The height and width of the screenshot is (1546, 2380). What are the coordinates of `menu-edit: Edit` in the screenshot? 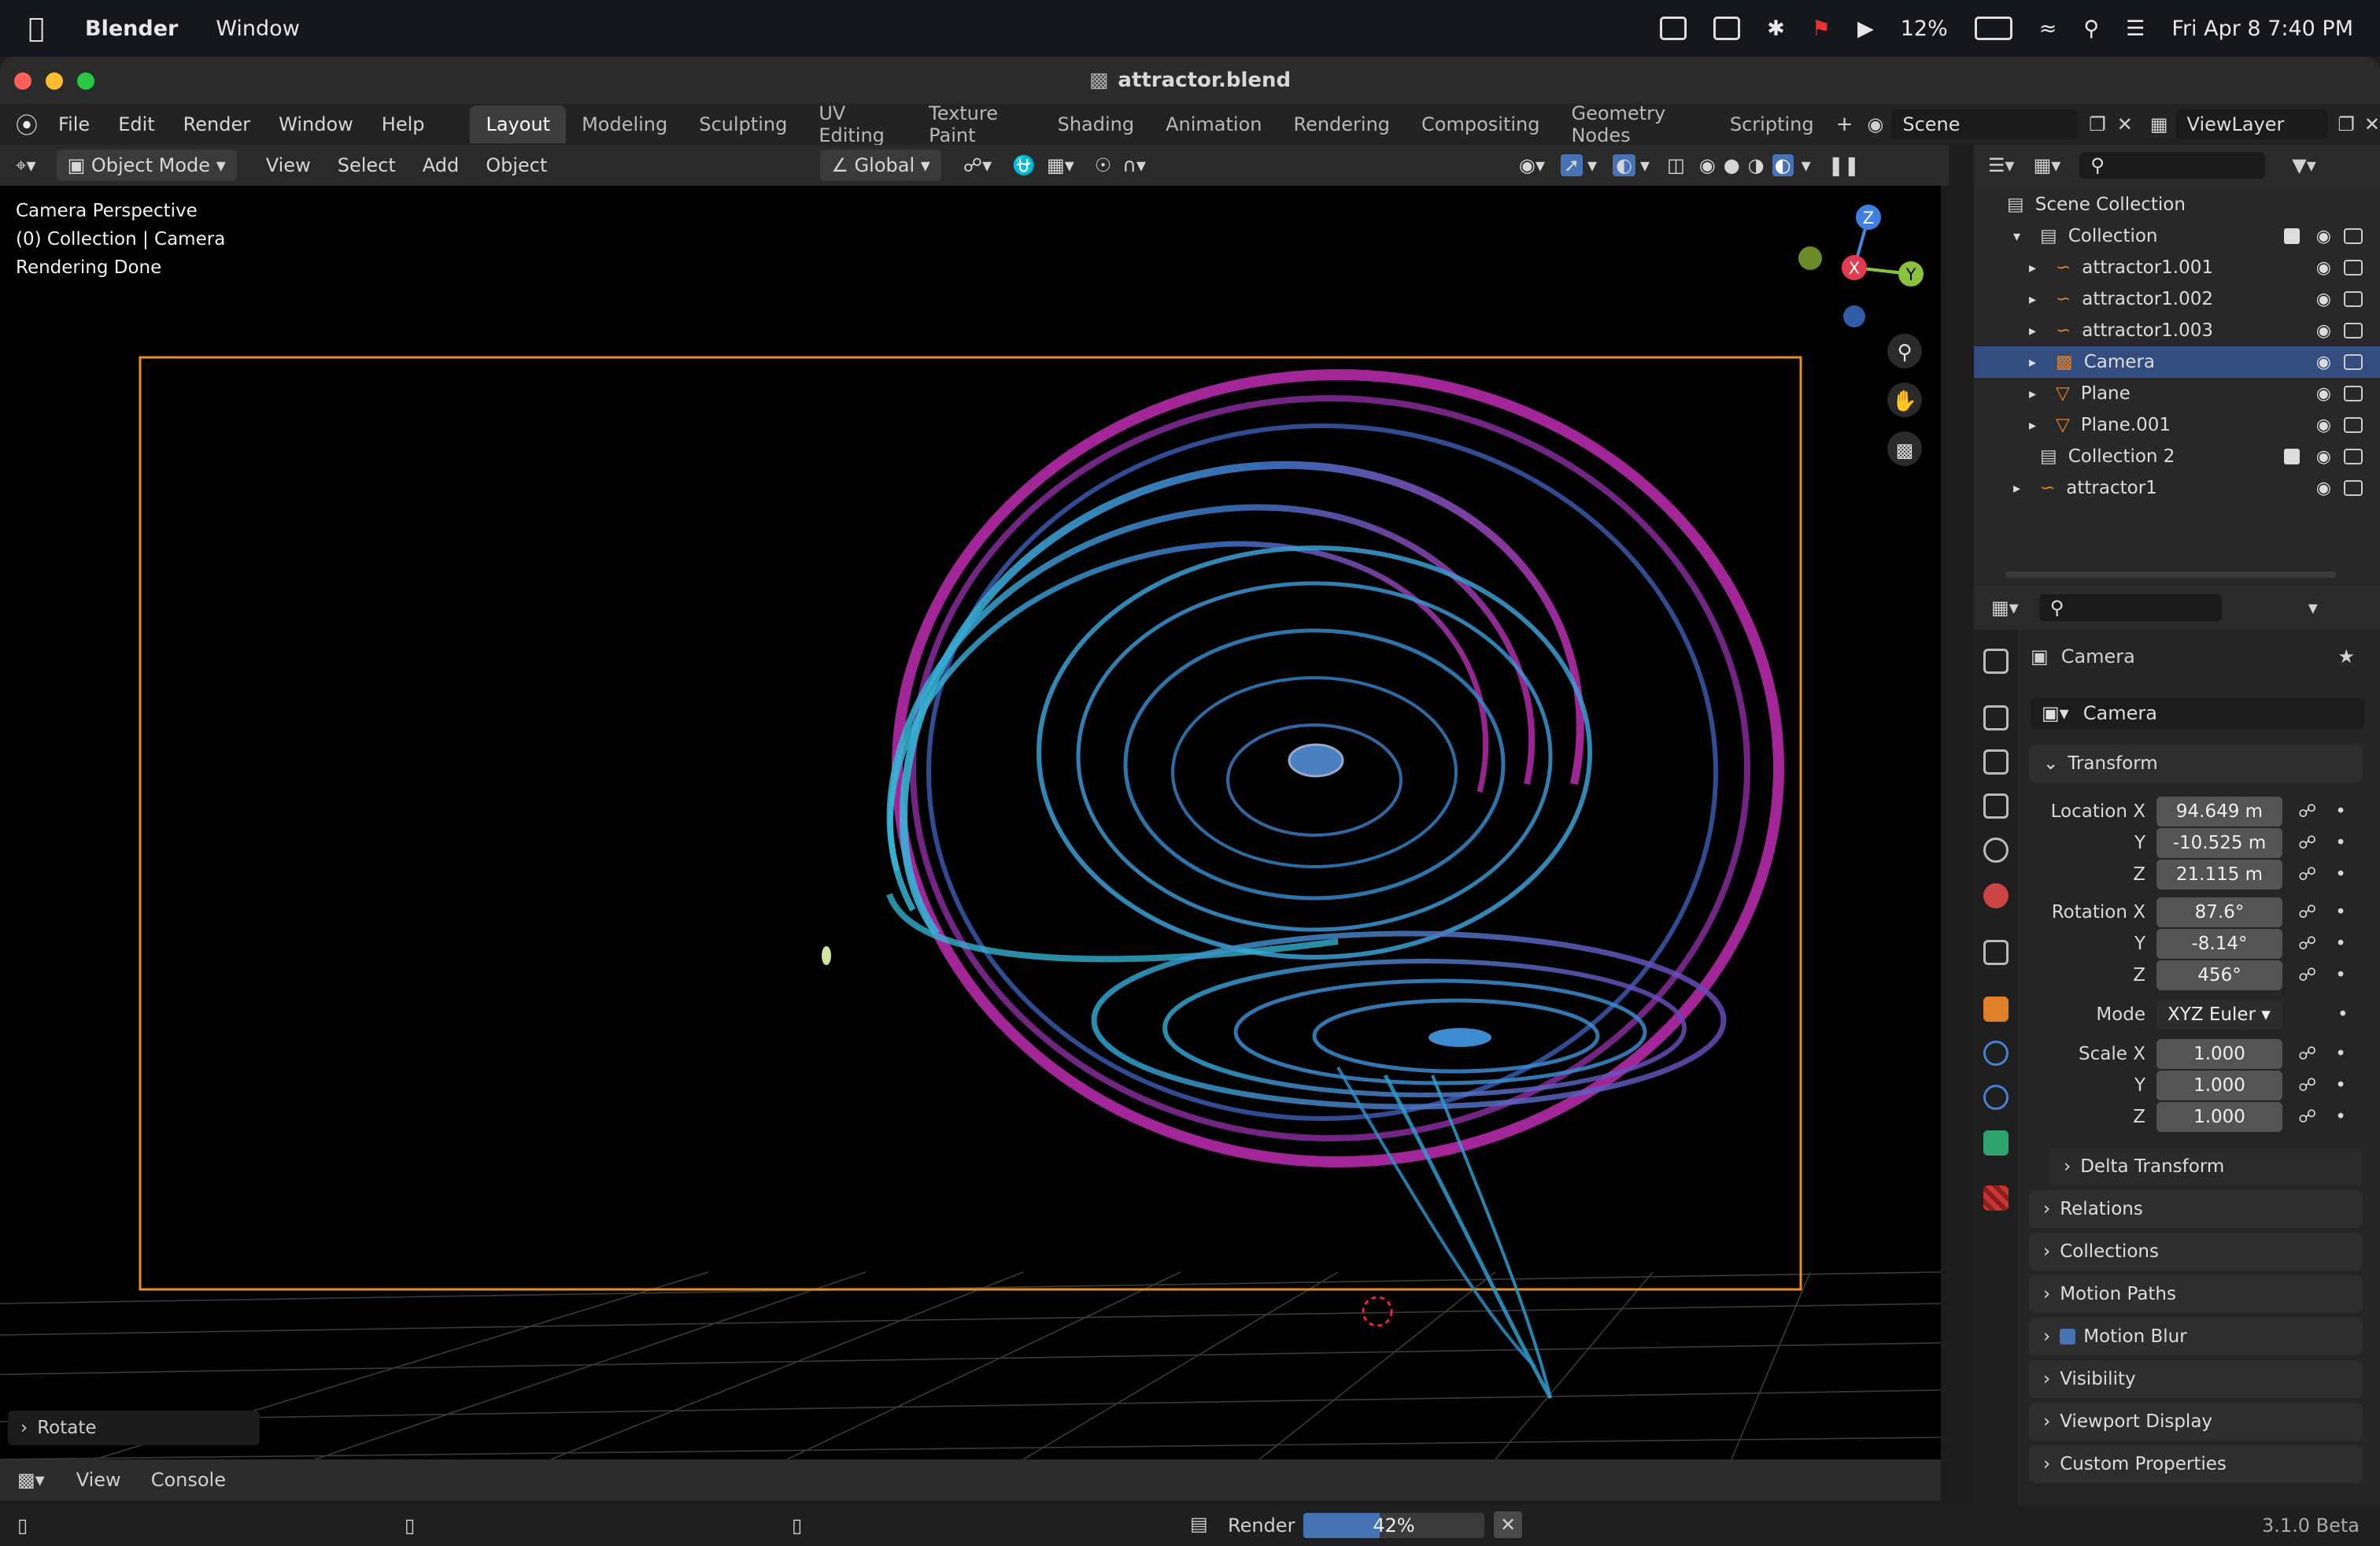 It's located at (136, 124).